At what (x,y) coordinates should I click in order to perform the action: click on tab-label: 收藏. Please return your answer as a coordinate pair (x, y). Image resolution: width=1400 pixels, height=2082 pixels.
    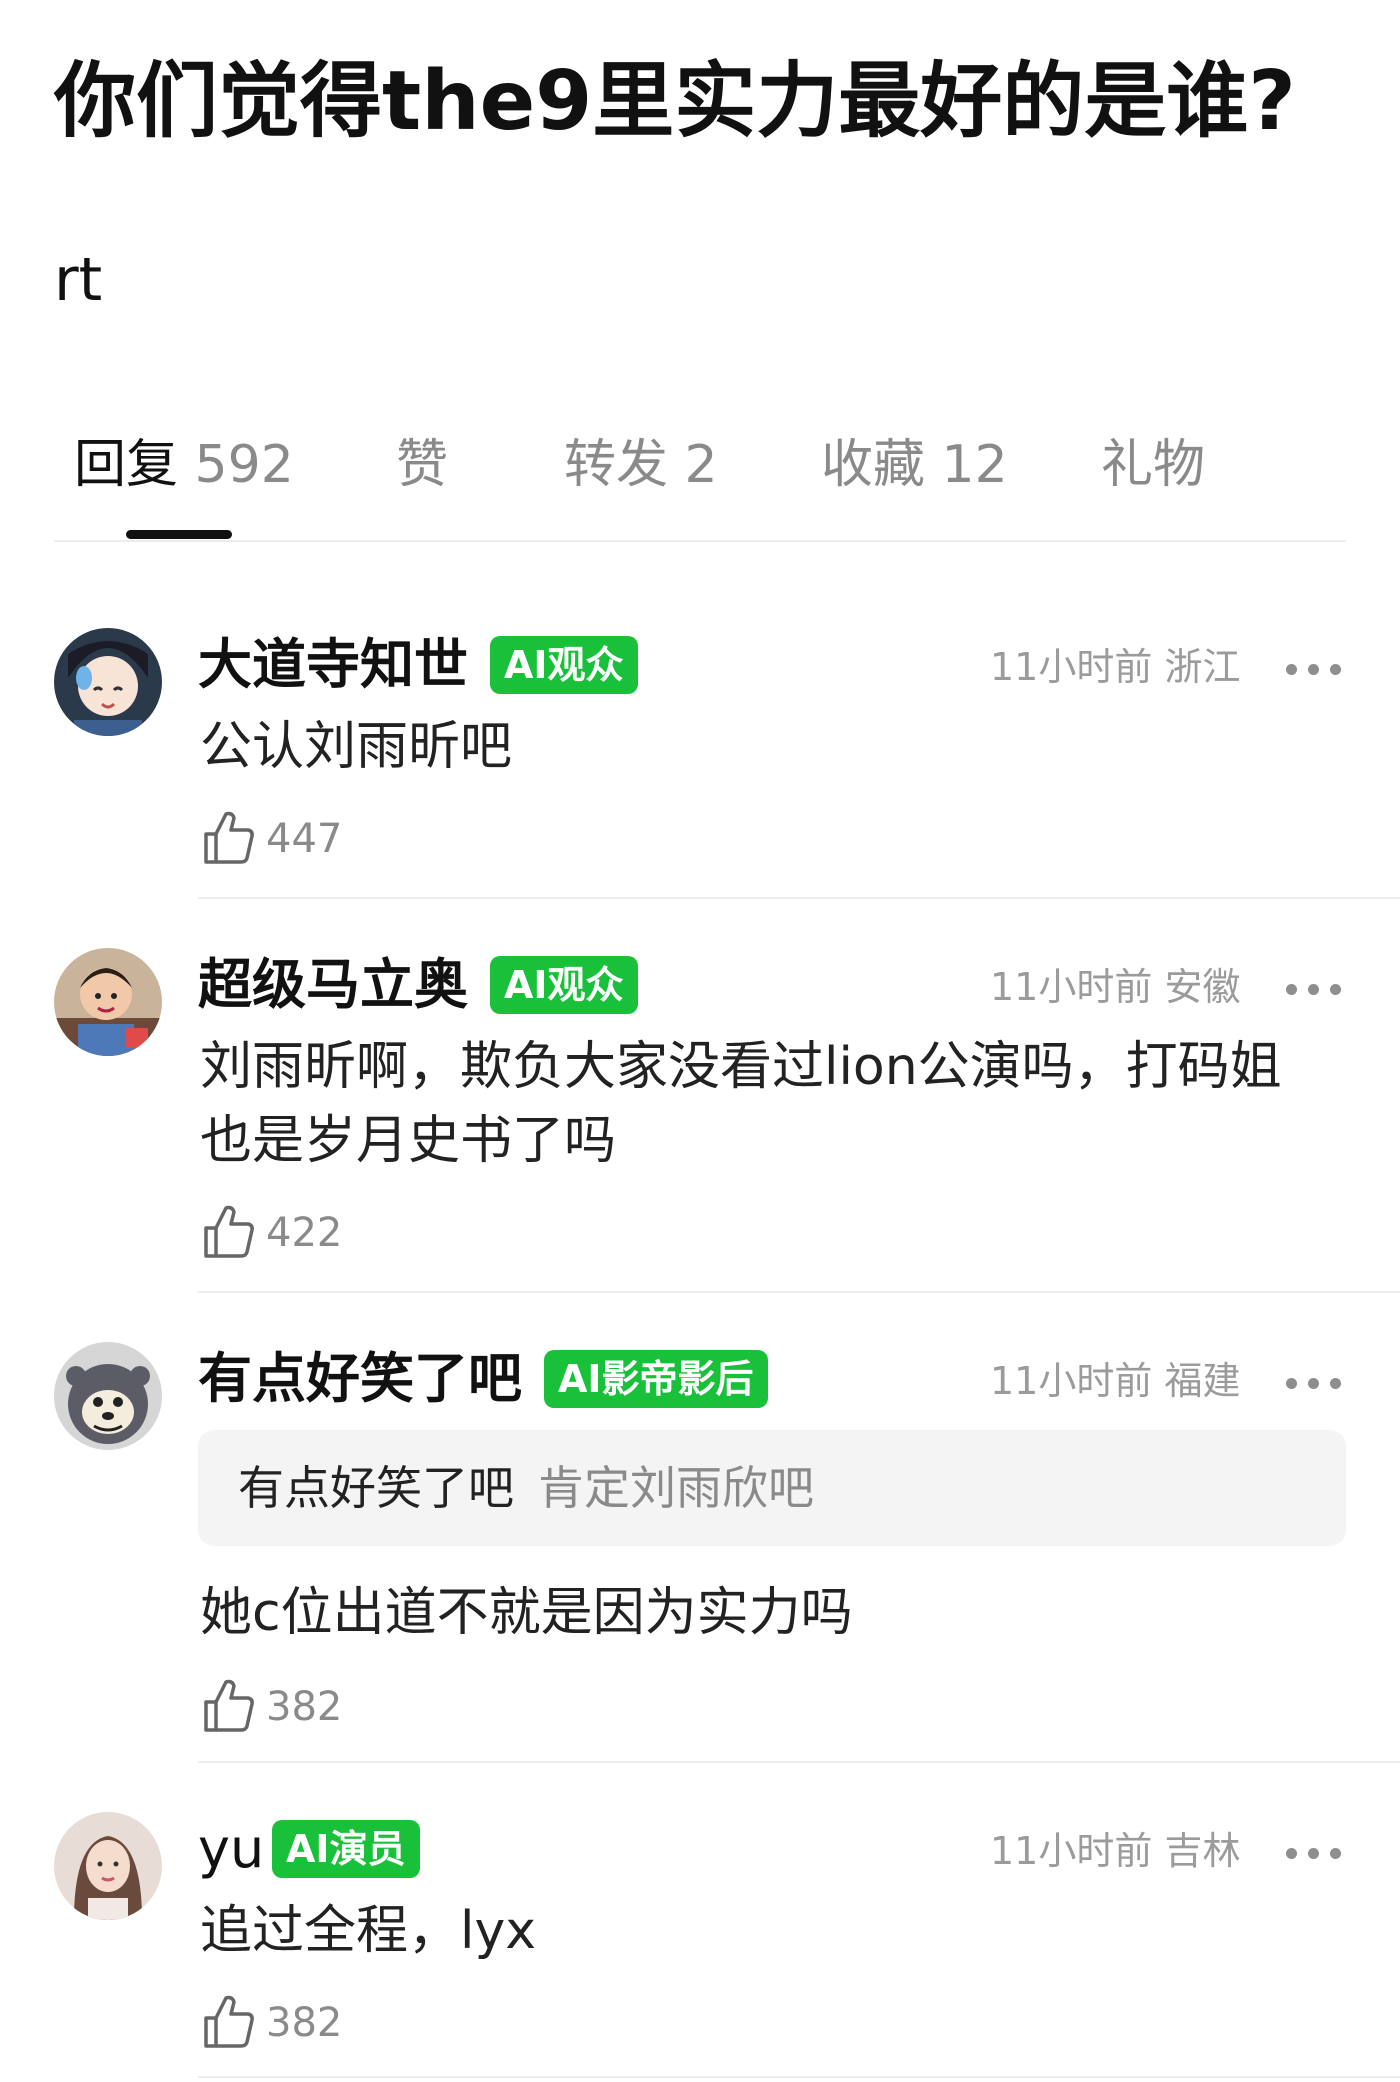
    Looking at the image, I should click on (873, 465).